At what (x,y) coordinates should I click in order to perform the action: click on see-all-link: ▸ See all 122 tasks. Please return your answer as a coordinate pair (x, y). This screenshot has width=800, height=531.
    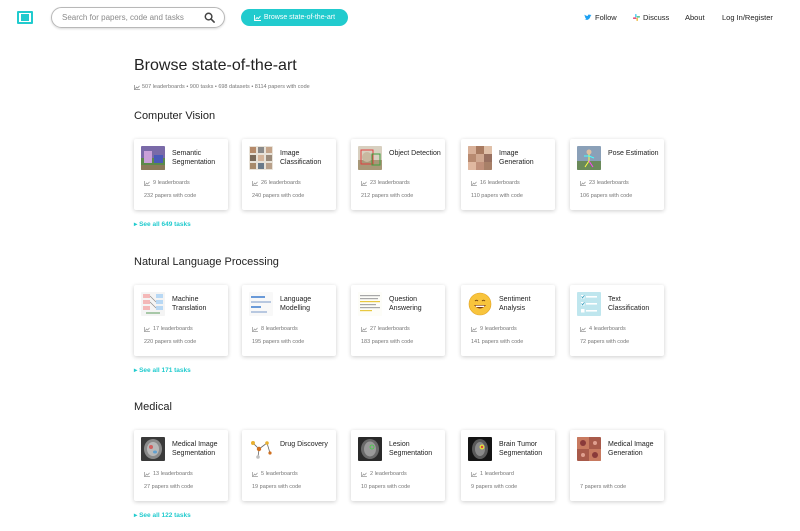
    Looking at the image, I should click on (162, 515).